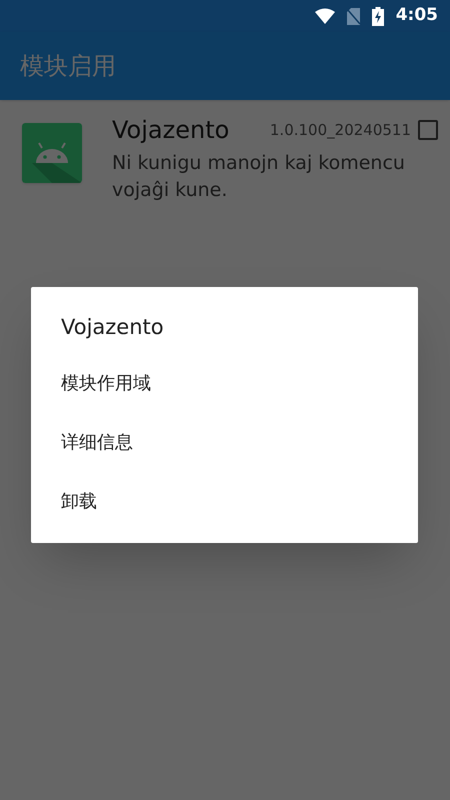  What do you see at coordinates (340, 130) in the screenshot?
I see `module-version: 1.0.100_20240511` at bounding box center [340, 130].